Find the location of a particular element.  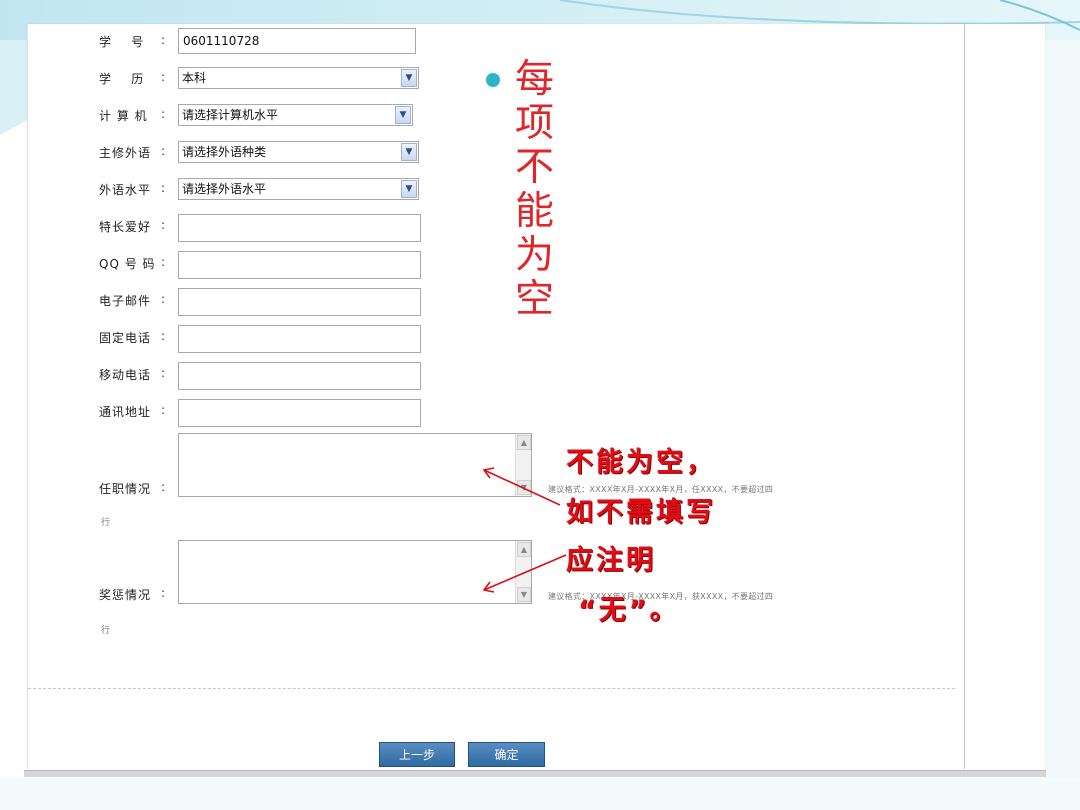

note-char: 能 is located at coordinates (535, 211).